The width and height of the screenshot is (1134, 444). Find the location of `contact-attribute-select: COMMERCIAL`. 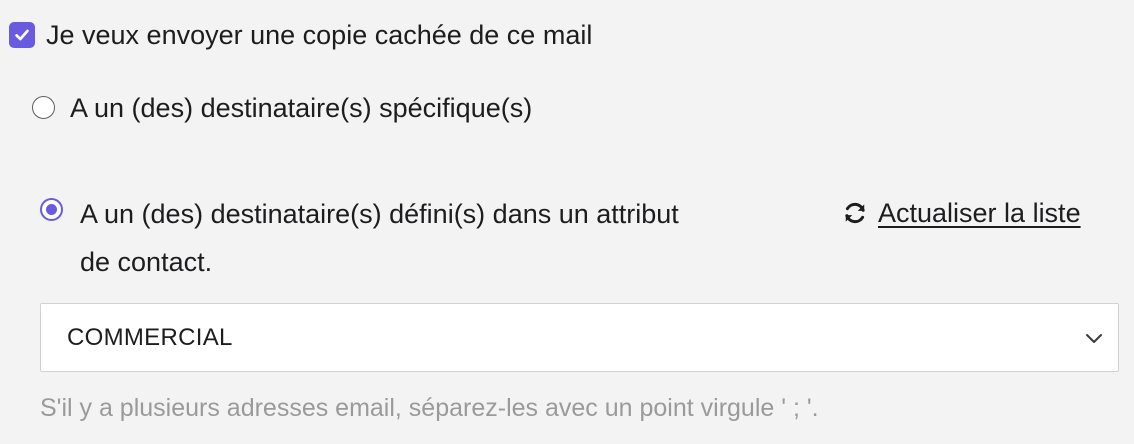

contact-attribute-select: COMMERCIAL is located at coordinates (579, 337).